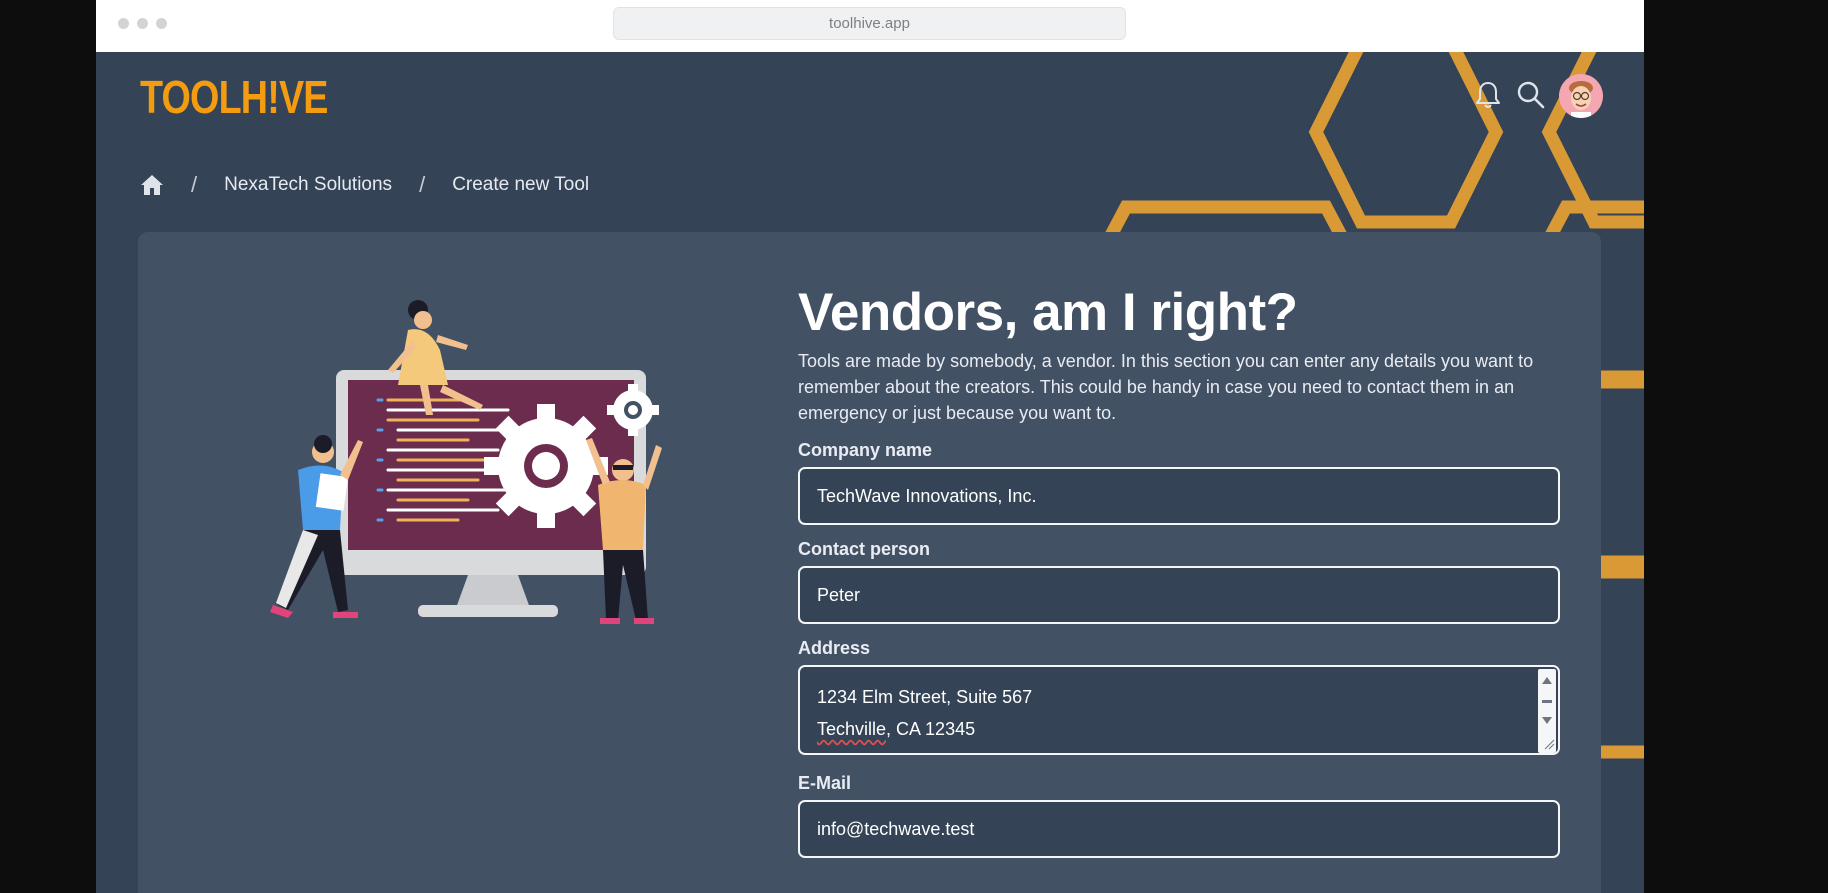  Describe the element at coordinates (1179, 595) in the screenshot. I see `contact-person-input: Peter` at that location.